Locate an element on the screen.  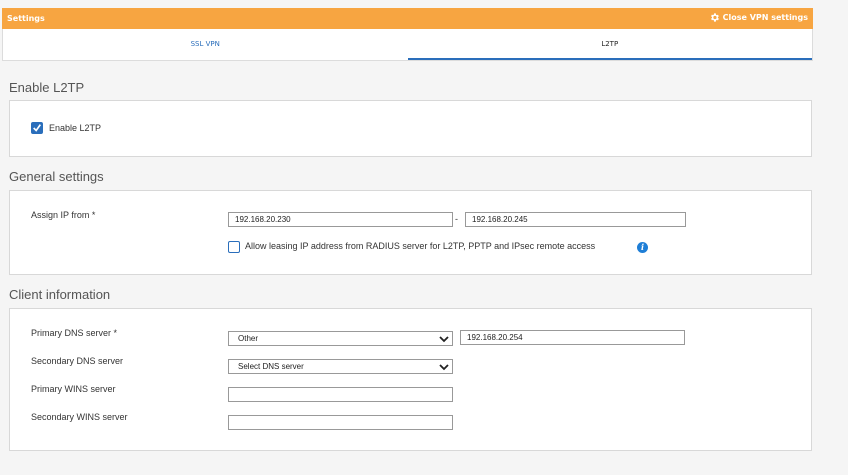
settings-header-bar: Settings Close VPN settings is located at coordinates (407, 18).